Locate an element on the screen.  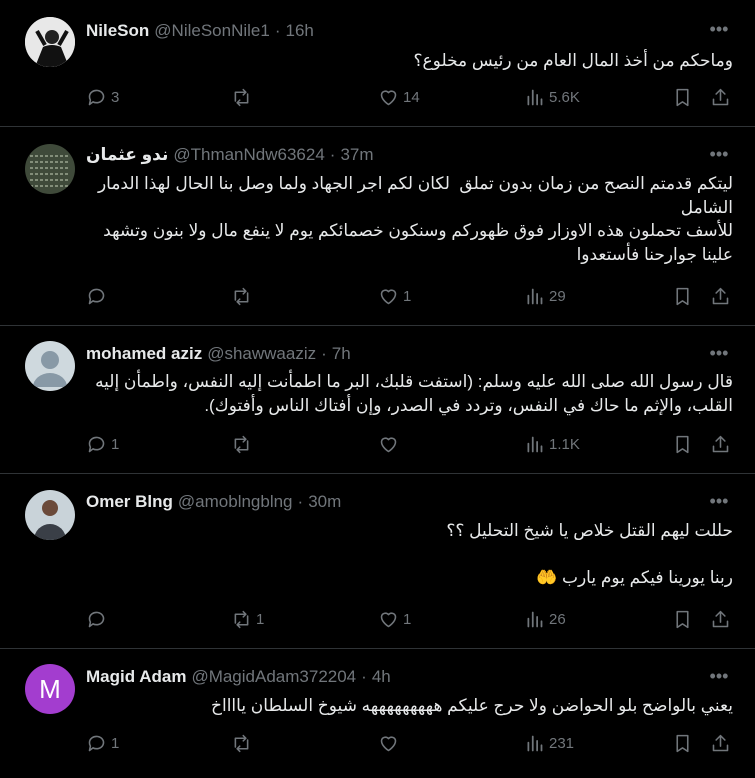
tweet-header: mohamed aziz @shawwaaziz · 7h is located at coordinates (218, 354).